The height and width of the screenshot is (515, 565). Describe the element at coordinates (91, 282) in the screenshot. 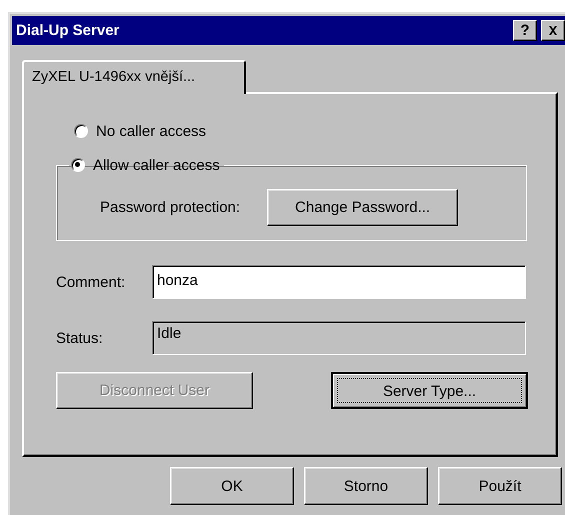

I see `field-label: Comment:` at that location.